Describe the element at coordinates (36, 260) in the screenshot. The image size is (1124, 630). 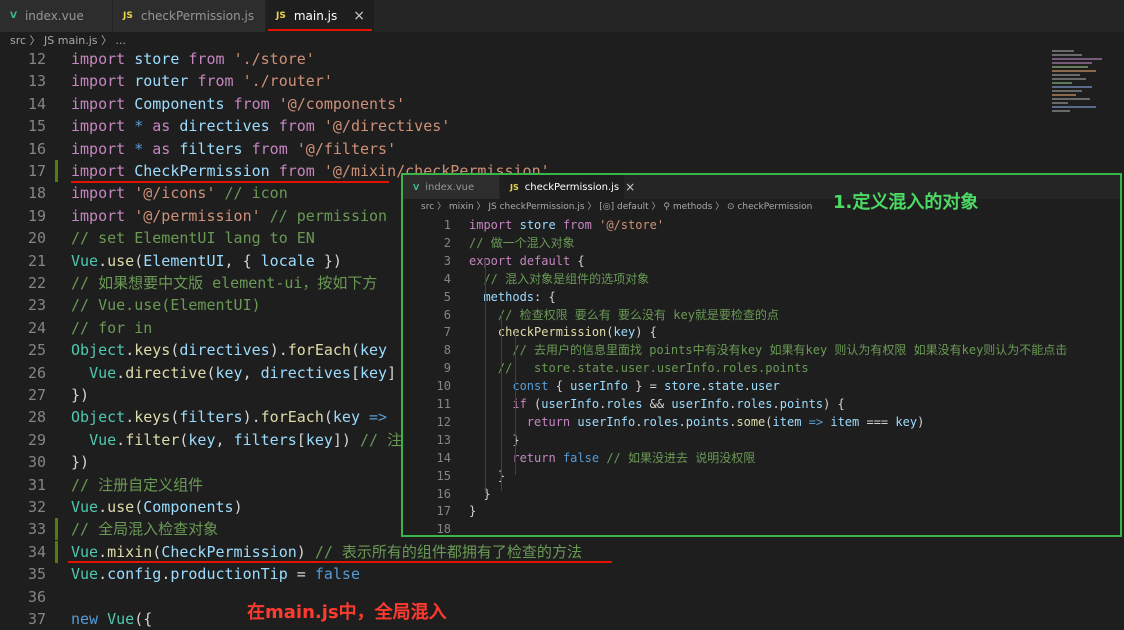
I see `line-number: 21` at that location.